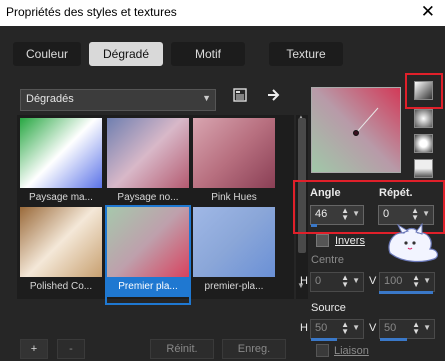 The height and width of the screenshot is (361, 445). I want to click on window-title: Propriétés des styles et textures, so click(91, 12).